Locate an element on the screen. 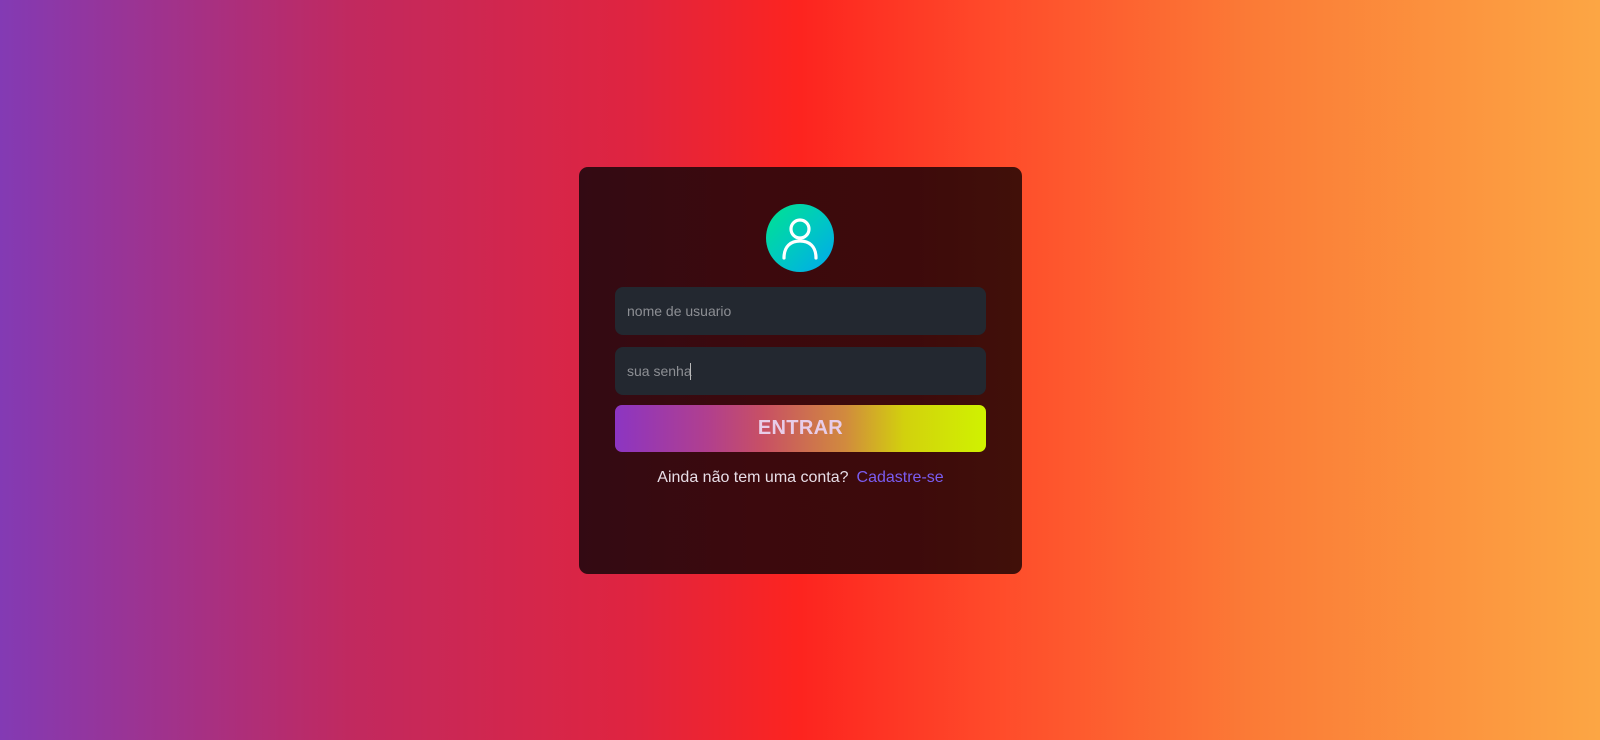 This screenshot has width=1600, height=740. password-input is located at coordinates (806, 371).